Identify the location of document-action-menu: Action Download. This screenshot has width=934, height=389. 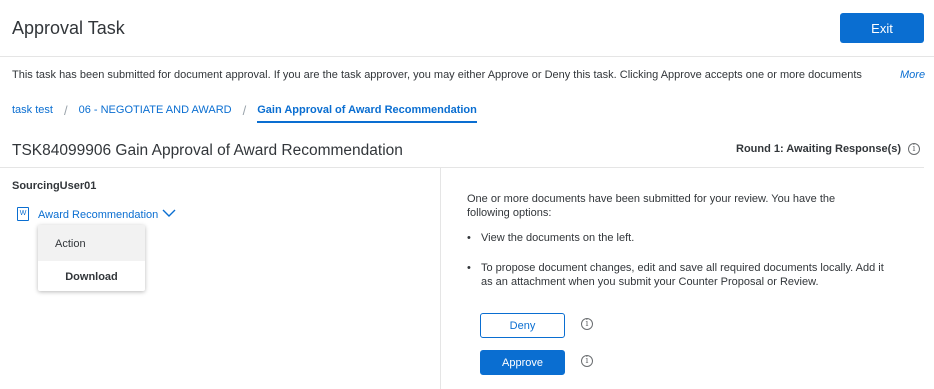
(91, 258).